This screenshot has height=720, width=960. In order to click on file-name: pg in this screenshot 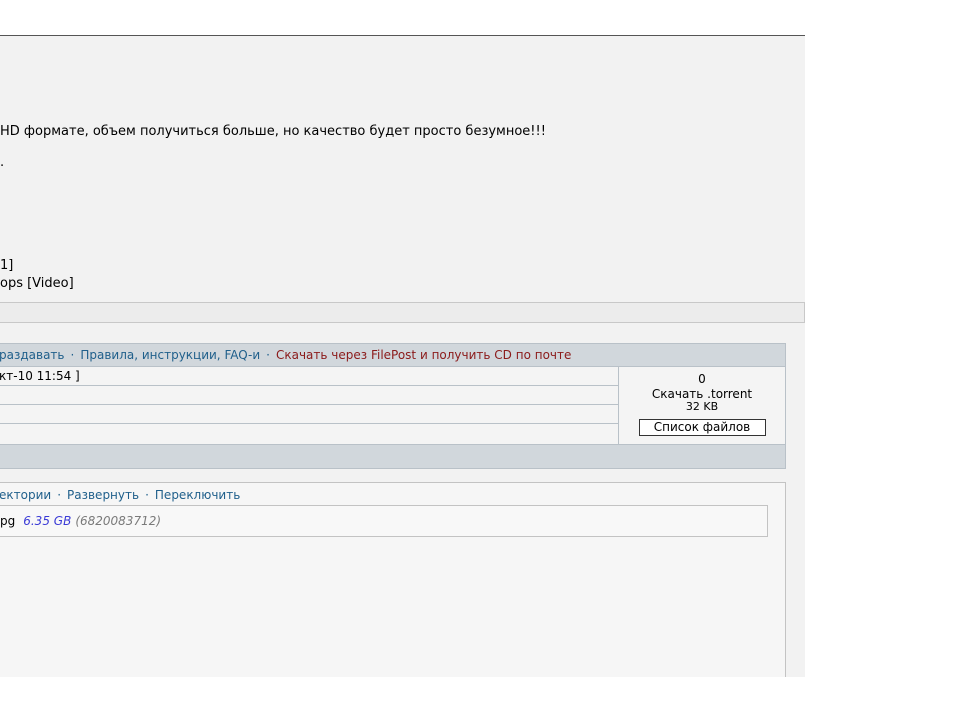, I will do `click(7, 521)`.